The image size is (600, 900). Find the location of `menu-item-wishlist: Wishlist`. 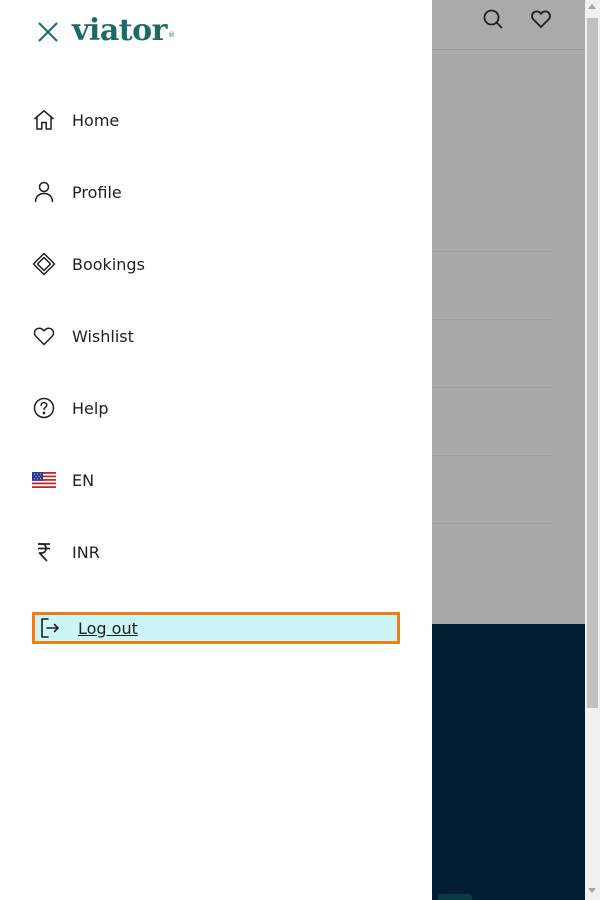

menu-item-wishlist: Wishlist is located at coordinates (216, 336).